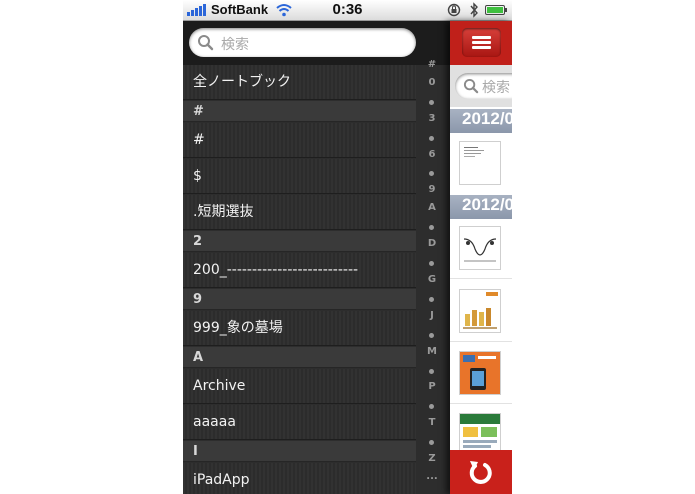  I want to click on notebook-item-label: Archive, so click(219, 386).